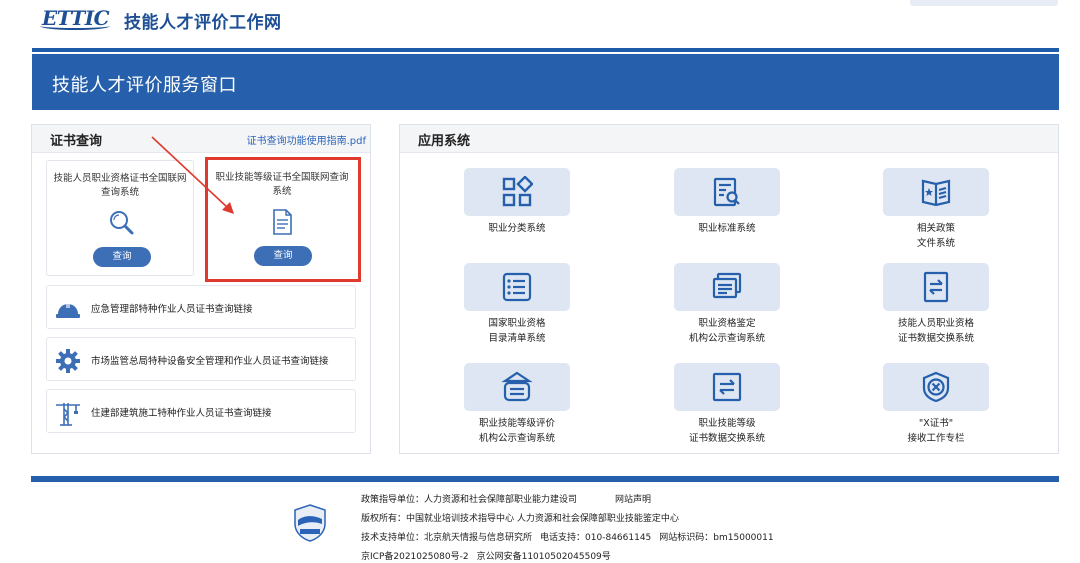  I want to click on system-label: 国家职业资格 目录清单系统, so click(517, 331).